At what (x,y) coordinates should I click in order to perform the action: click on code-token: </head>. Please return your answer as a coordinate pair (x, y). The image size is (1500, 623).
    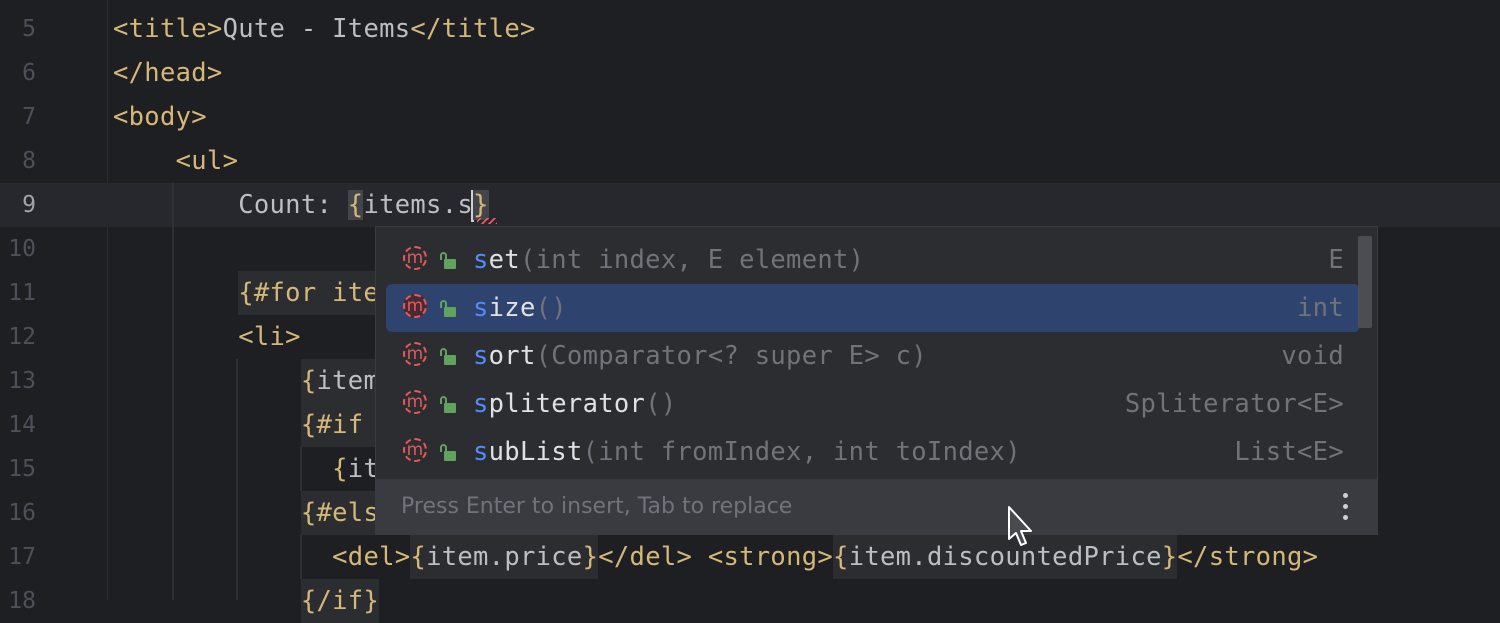
    Looking at the image, I should click on (168, 73).